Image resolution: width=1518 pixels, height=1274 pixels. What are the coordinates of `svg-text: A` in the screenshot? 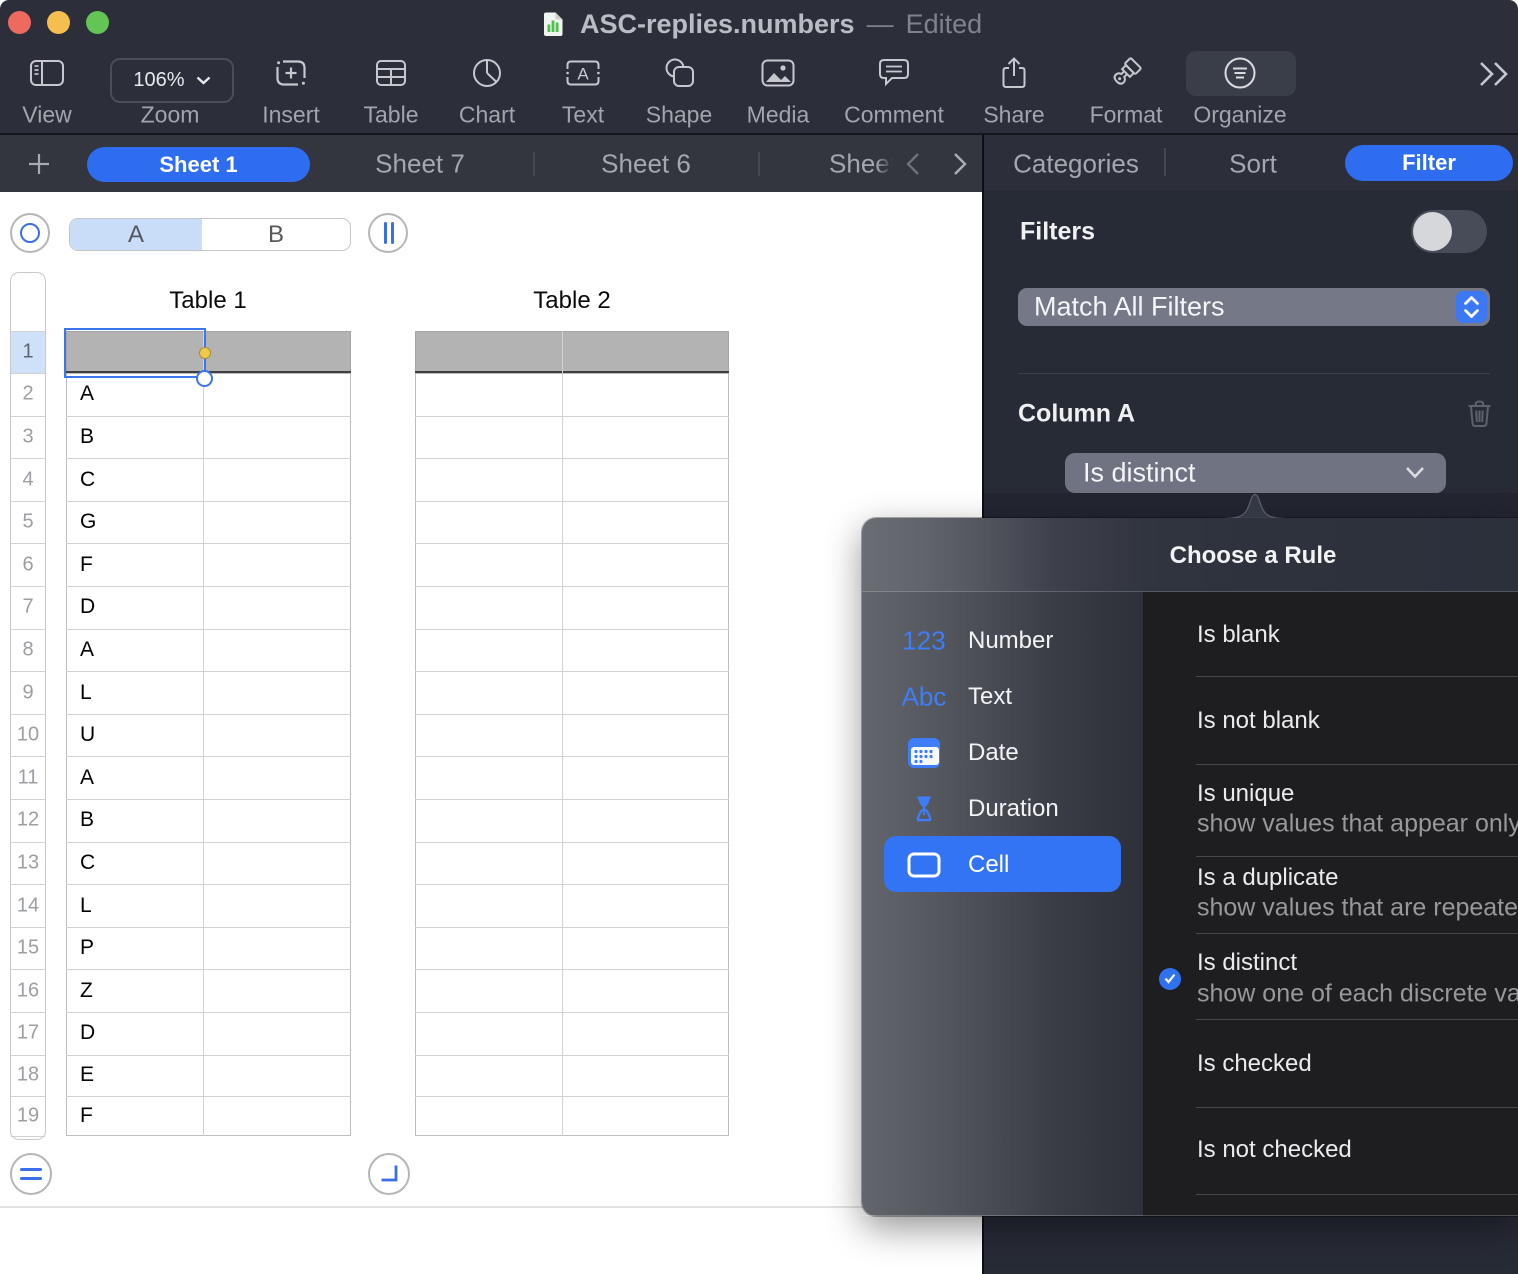 It's located at (583, 74).